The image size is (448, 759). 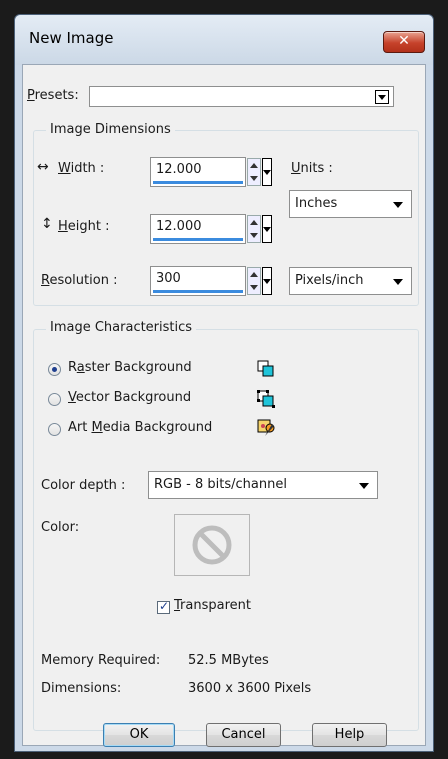 I want to click on units-chevron-icon, so click(x=398, y=205).